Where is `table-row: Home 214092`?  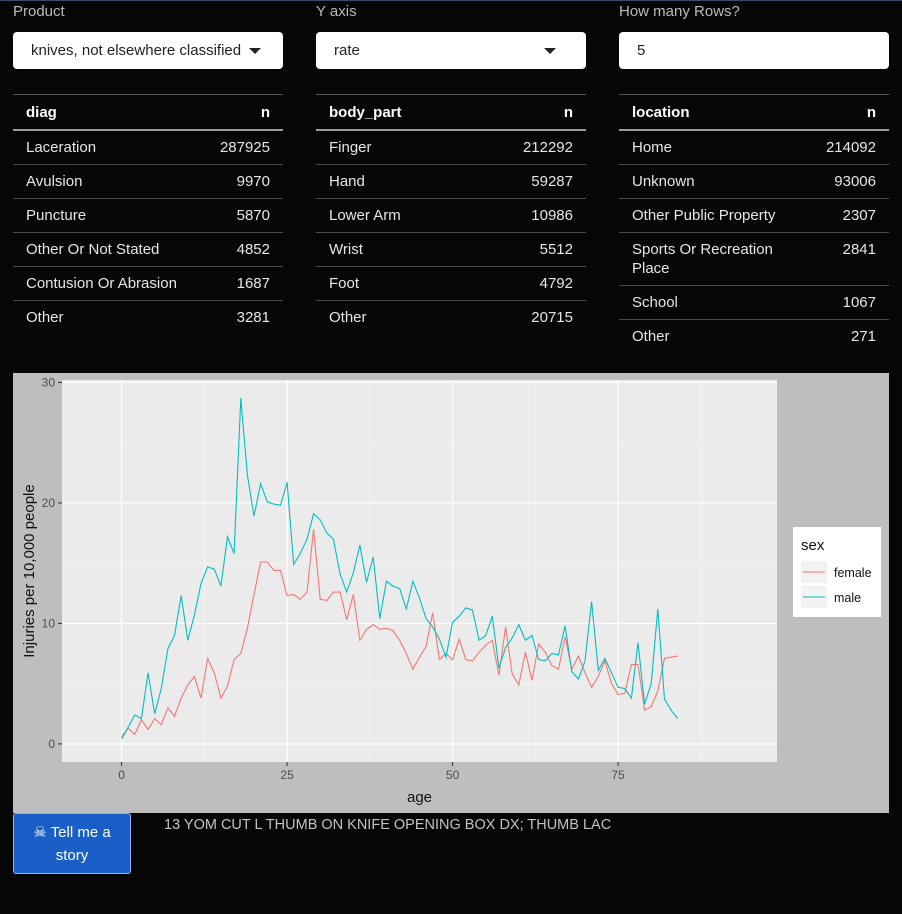 table-row: Home 214092 is located at coordinates (754, 147).